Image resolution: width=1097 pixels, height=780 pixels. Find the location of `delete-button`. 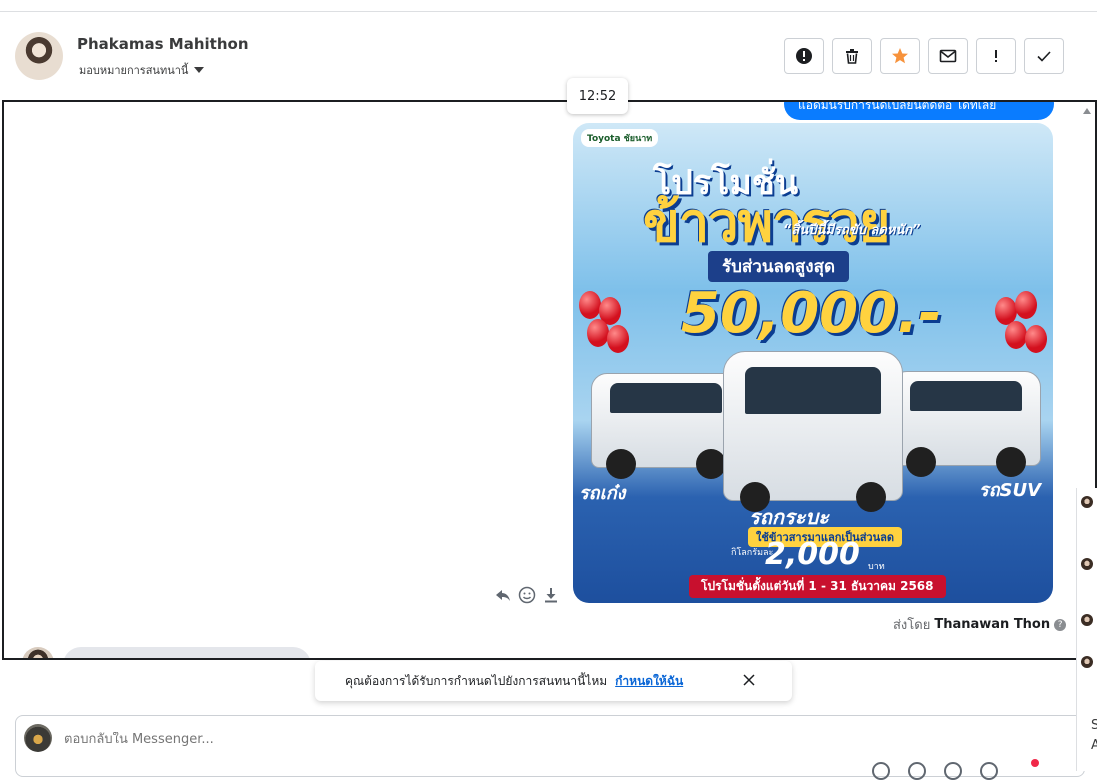

delete-button is located at coordinates (852, 56).